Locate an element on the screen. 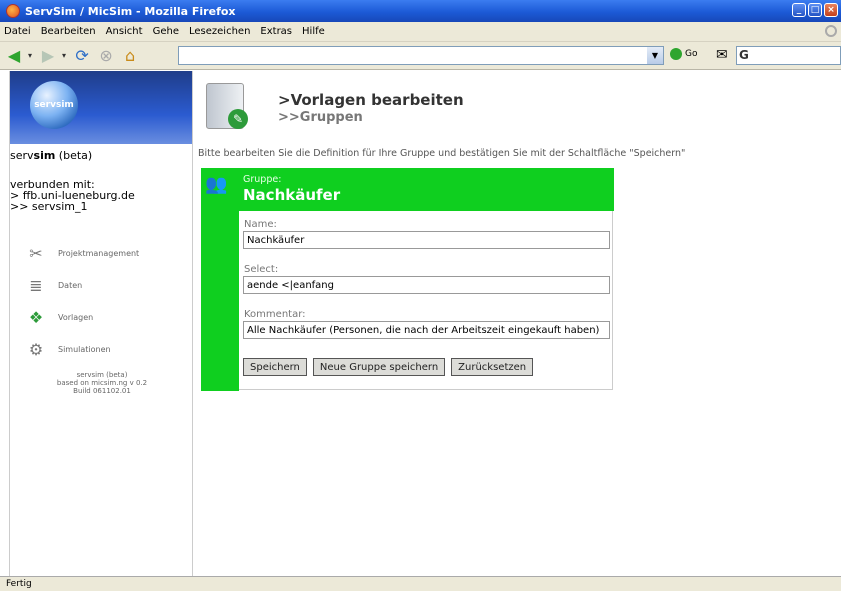  sidebar-item-vorlagen: ❖ Vorlagen is located at coordinates (58, 317).